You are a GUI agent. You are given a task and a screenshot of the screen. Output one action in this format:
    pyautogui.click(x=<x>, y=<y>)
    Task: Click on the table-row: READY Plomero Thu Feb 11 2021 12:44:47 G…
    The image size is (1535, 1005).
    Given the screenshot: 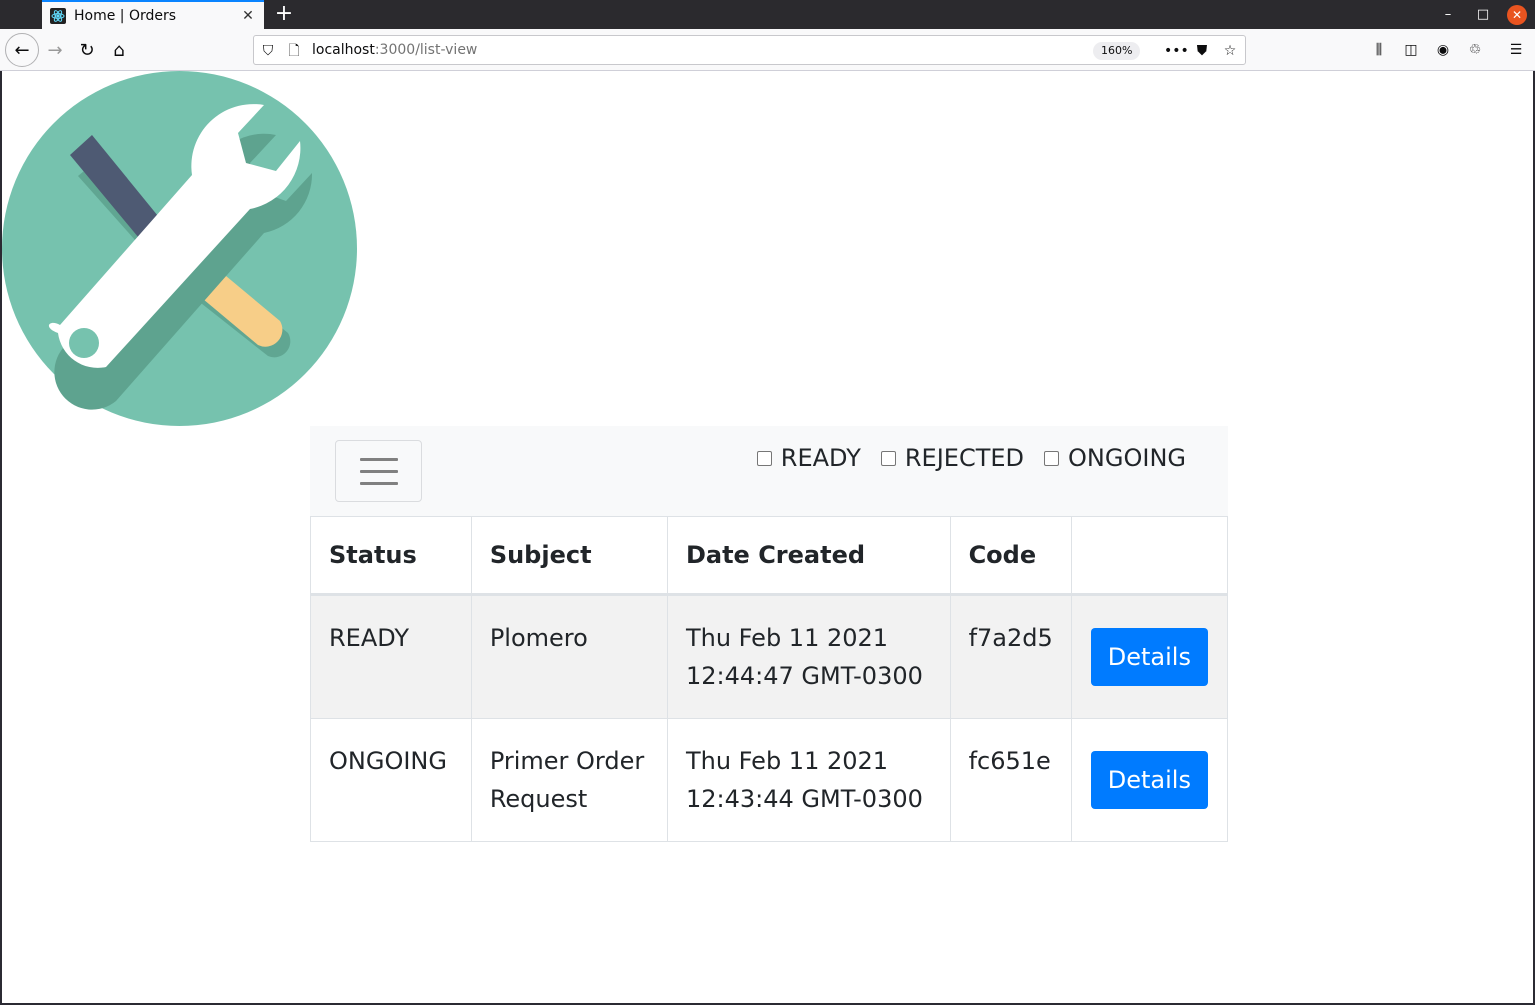 What is the action you would take?
    pyautogui.click(x=769, y=656)
    